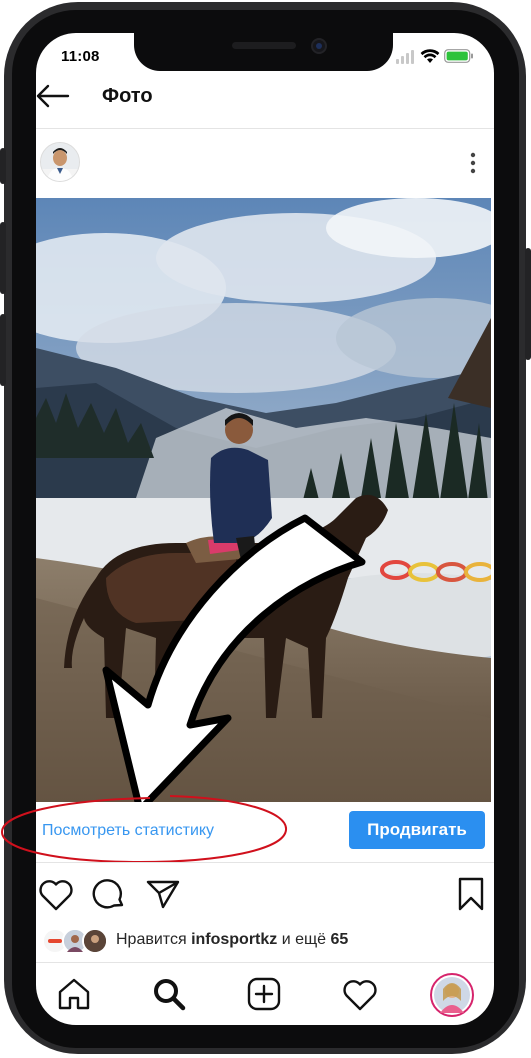  Describe the element at coordinates (3, 166) in the screenshot. I see `mute-switch` at that location.